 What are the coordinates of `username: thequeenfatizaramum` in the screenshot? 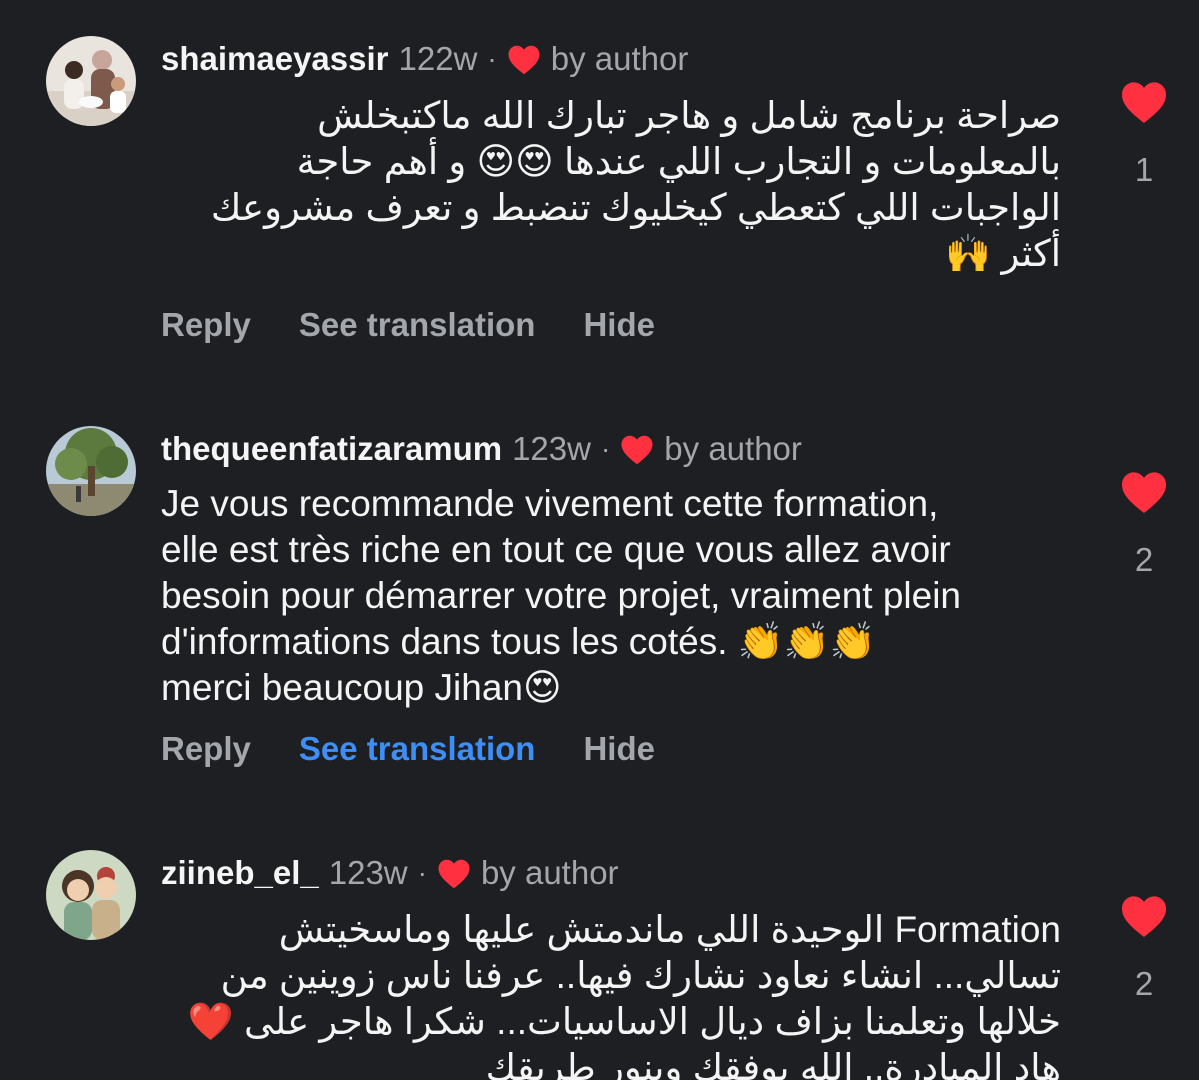 It's located at (331, 449).